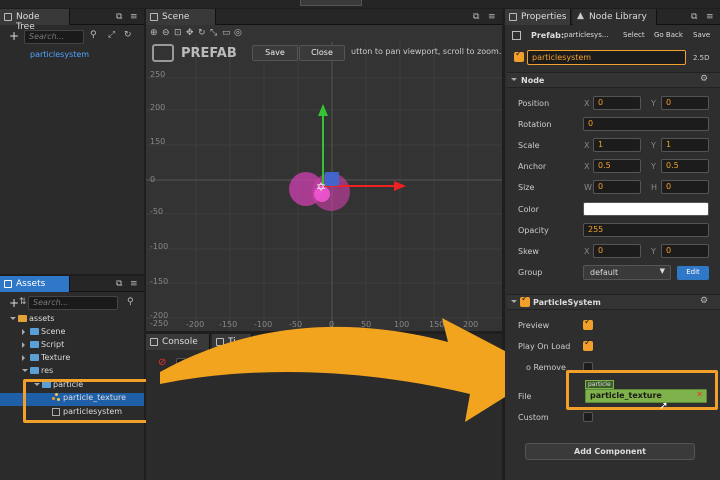 The width and height of the screenshot is (720, 480). What do you see at coordinates (128, 35) in the screenshot?
I see `refresh-icon: ↻` at bounding box center [128, 35].